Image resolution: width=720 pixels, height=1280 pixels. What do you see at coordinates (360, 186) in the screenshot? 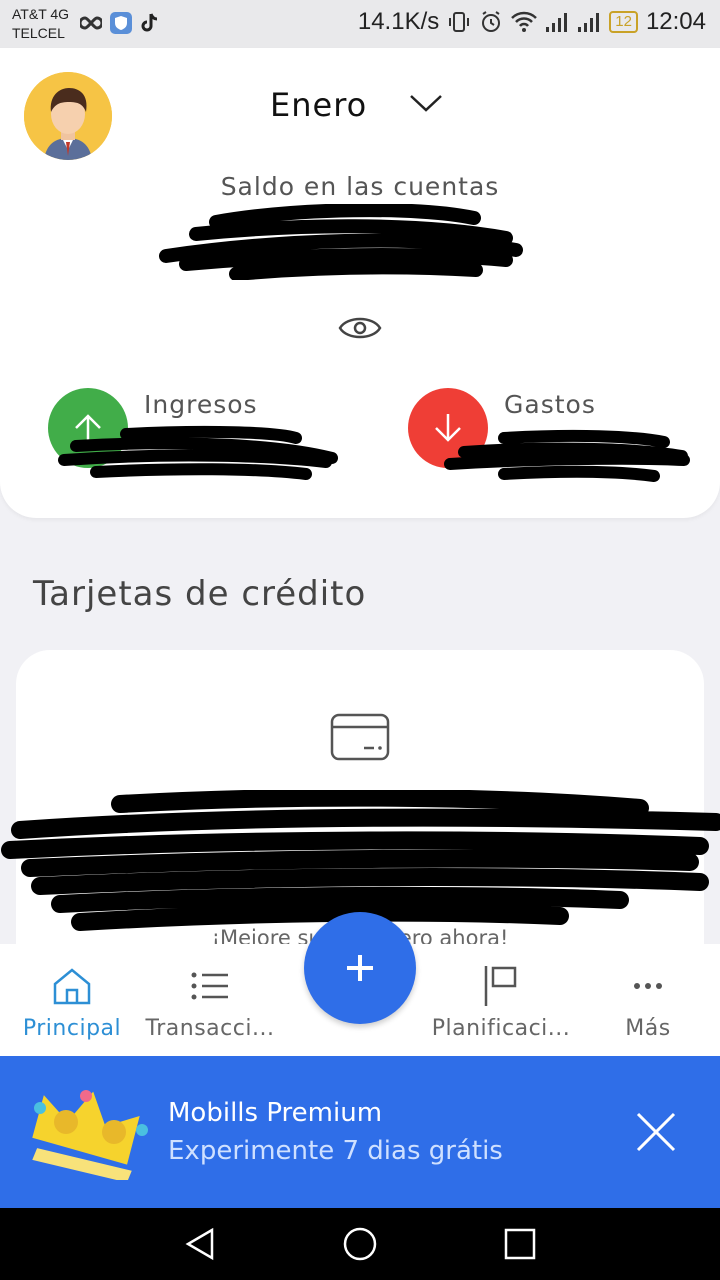
I see `balance-label: Saldo en las cuentas` at bounding box center [360, 186].